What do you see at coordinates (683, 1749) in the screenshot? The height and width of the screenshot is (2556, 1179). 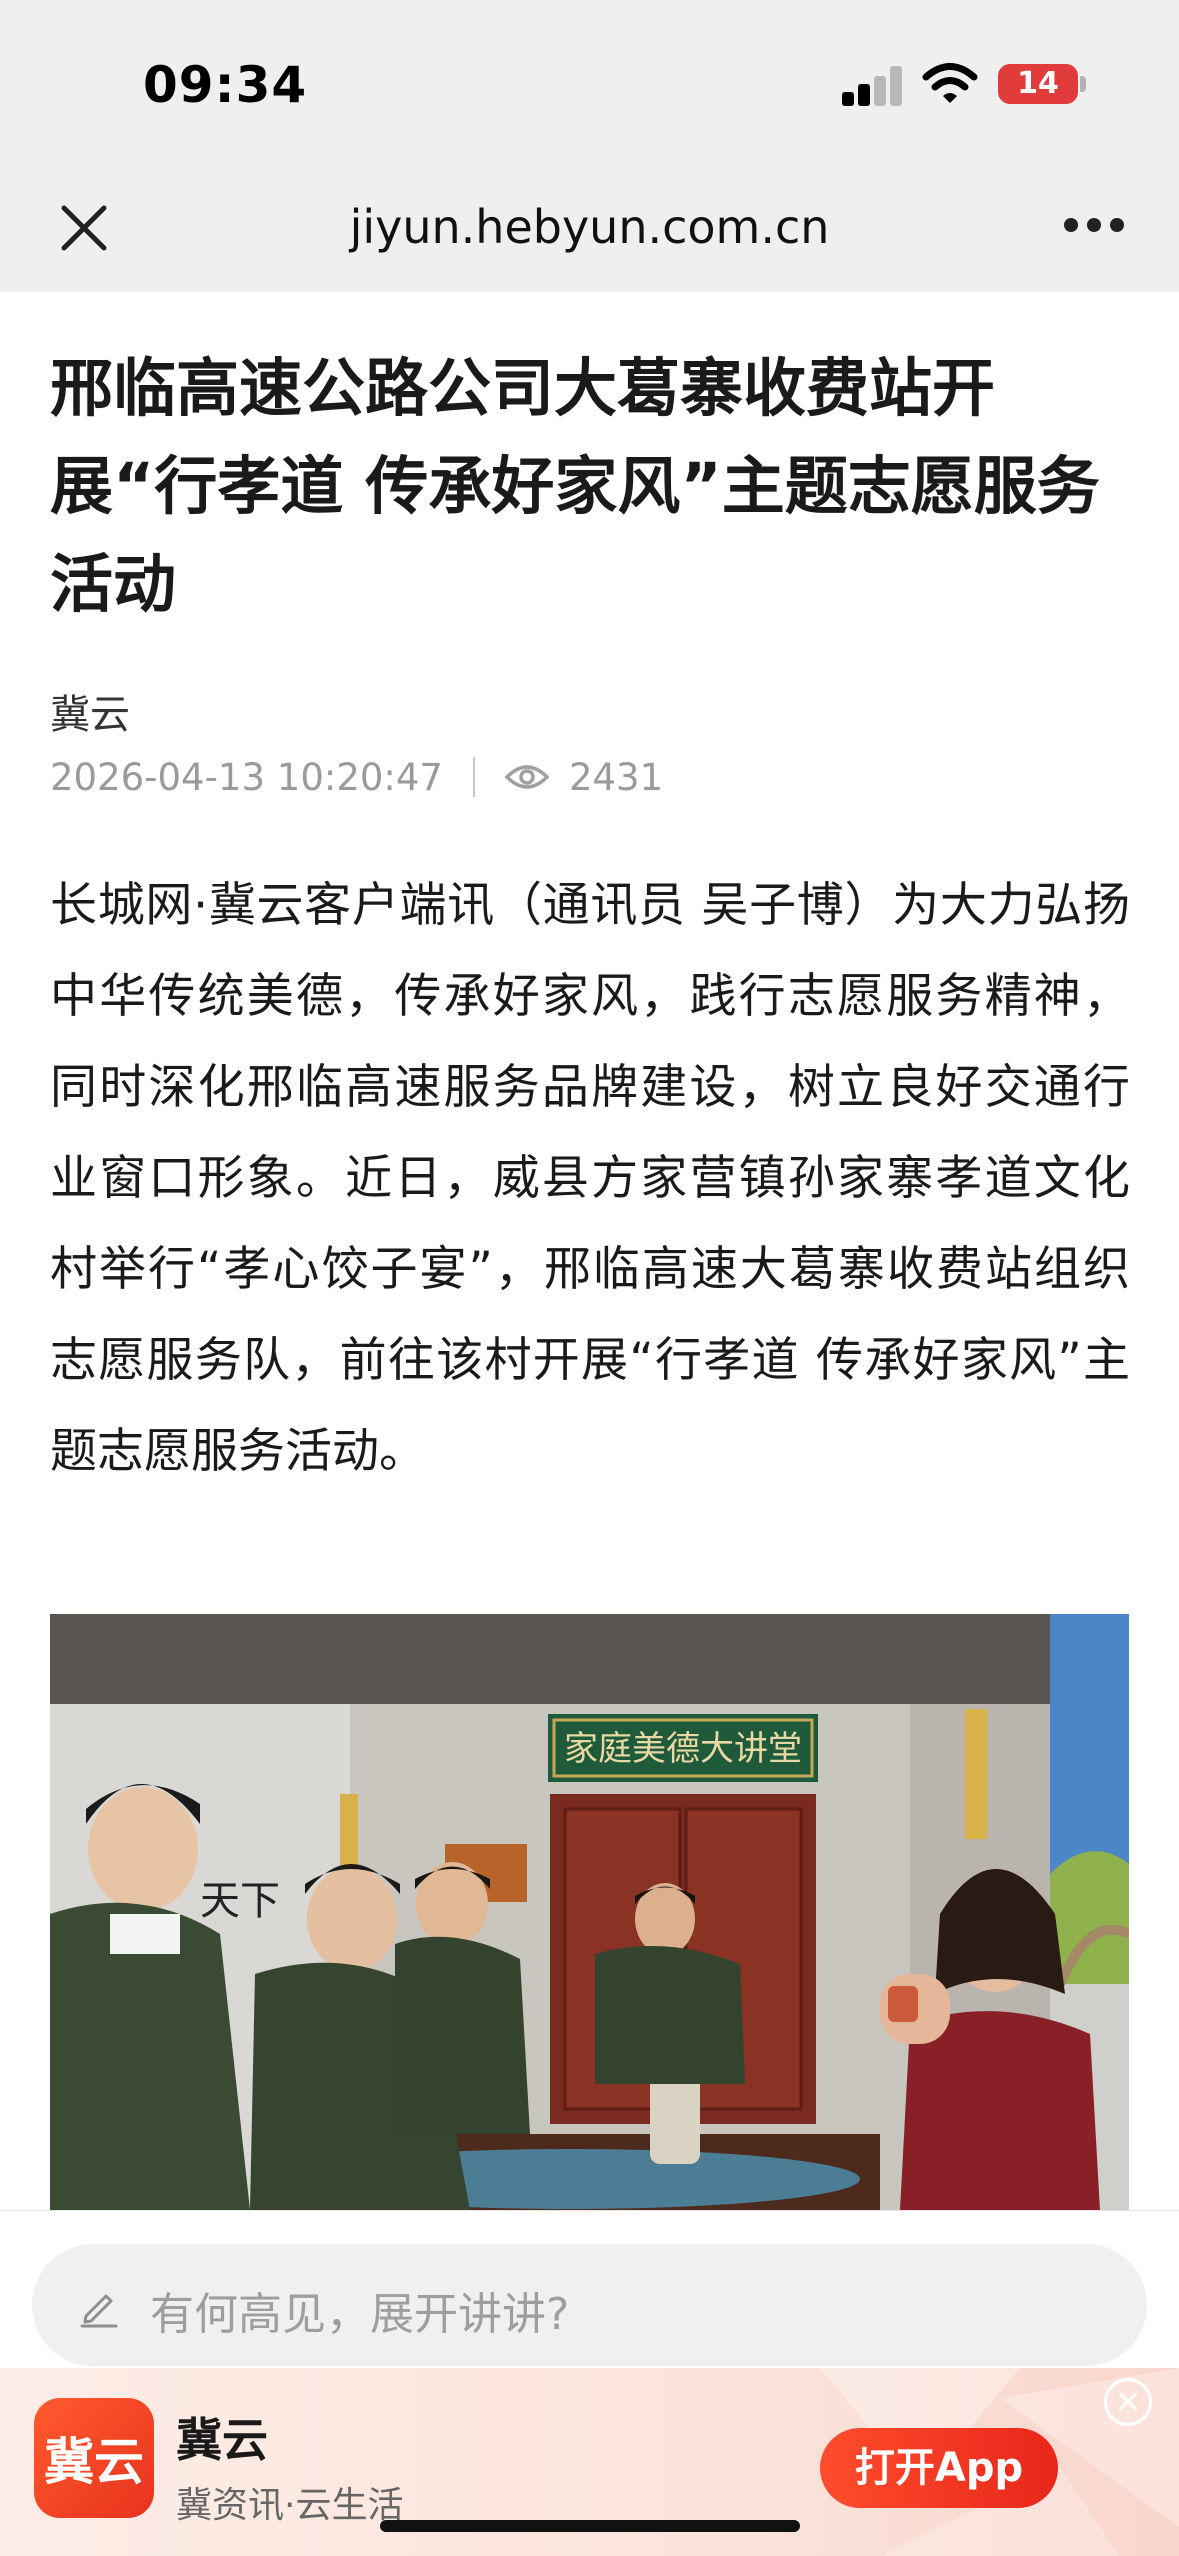 I see `plaque-text: 家庭美德大讲堂` at bounding box center [683, 1749].